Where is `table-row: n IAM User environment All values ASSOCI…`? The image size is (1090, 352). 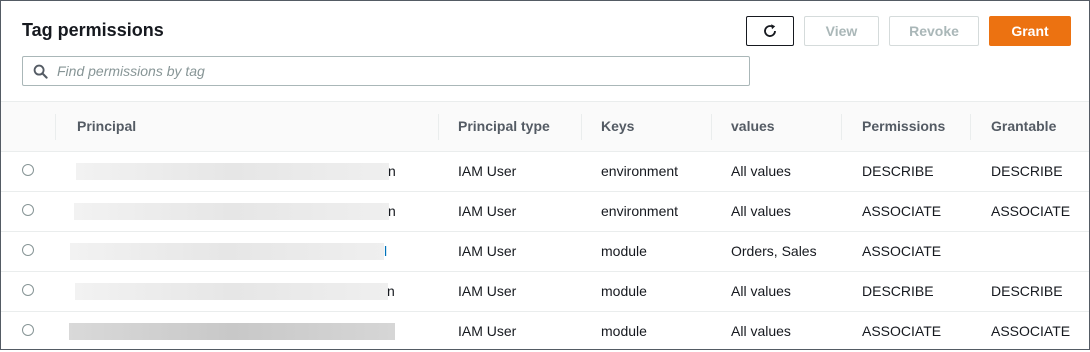
table-row: n IAM User environment All values ASSOCI… is located at coordinates (545, 212).